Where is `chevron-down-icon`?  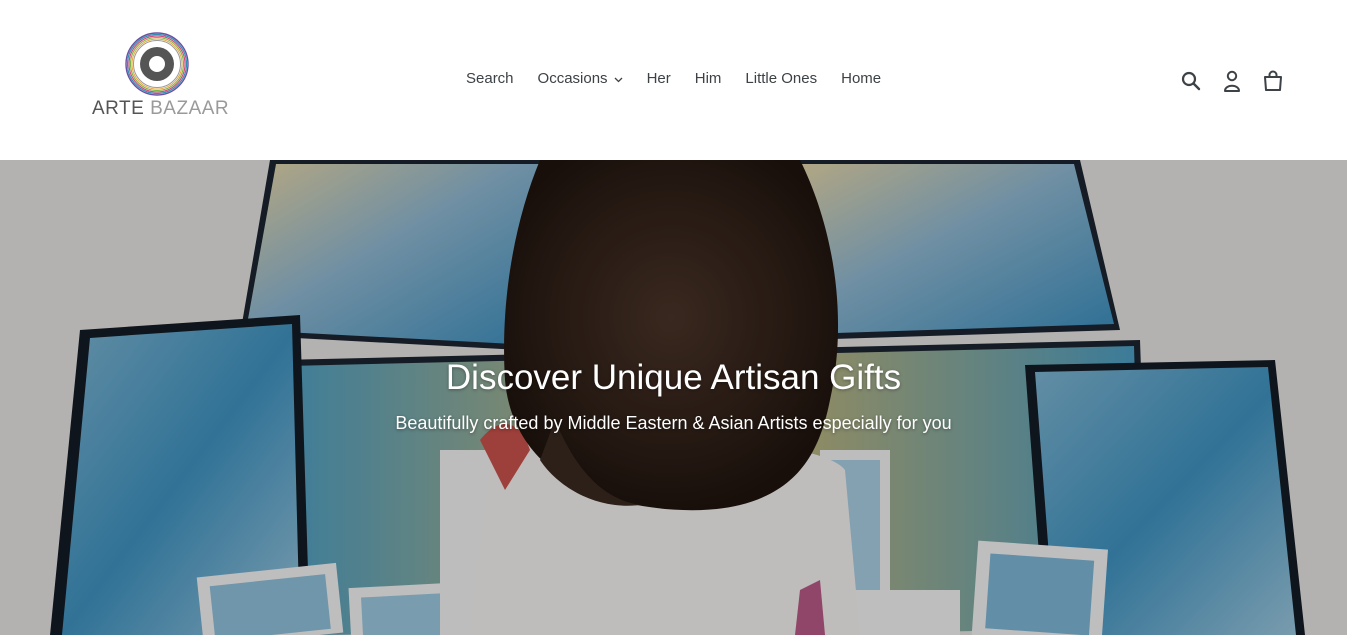 chevron-down-icon is located at coordinates (618, 78).